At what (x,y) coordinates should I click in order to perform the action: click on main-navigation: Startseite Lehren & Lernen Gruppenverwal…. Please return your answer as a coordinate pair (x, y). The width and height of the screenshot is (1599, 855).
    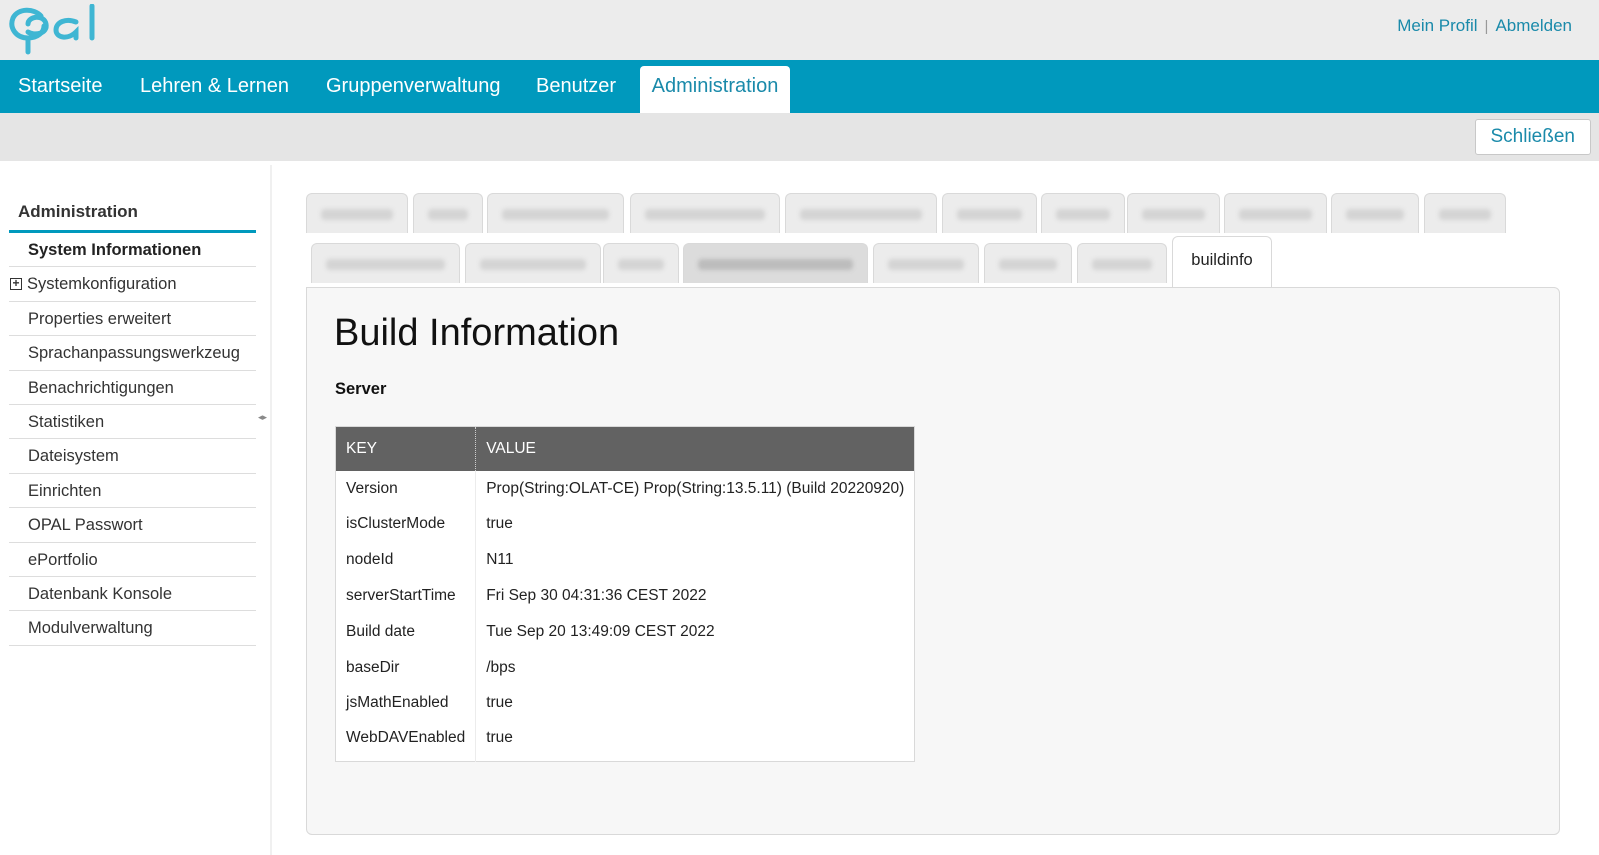
    Looking at the image, I should click on (799, 86).